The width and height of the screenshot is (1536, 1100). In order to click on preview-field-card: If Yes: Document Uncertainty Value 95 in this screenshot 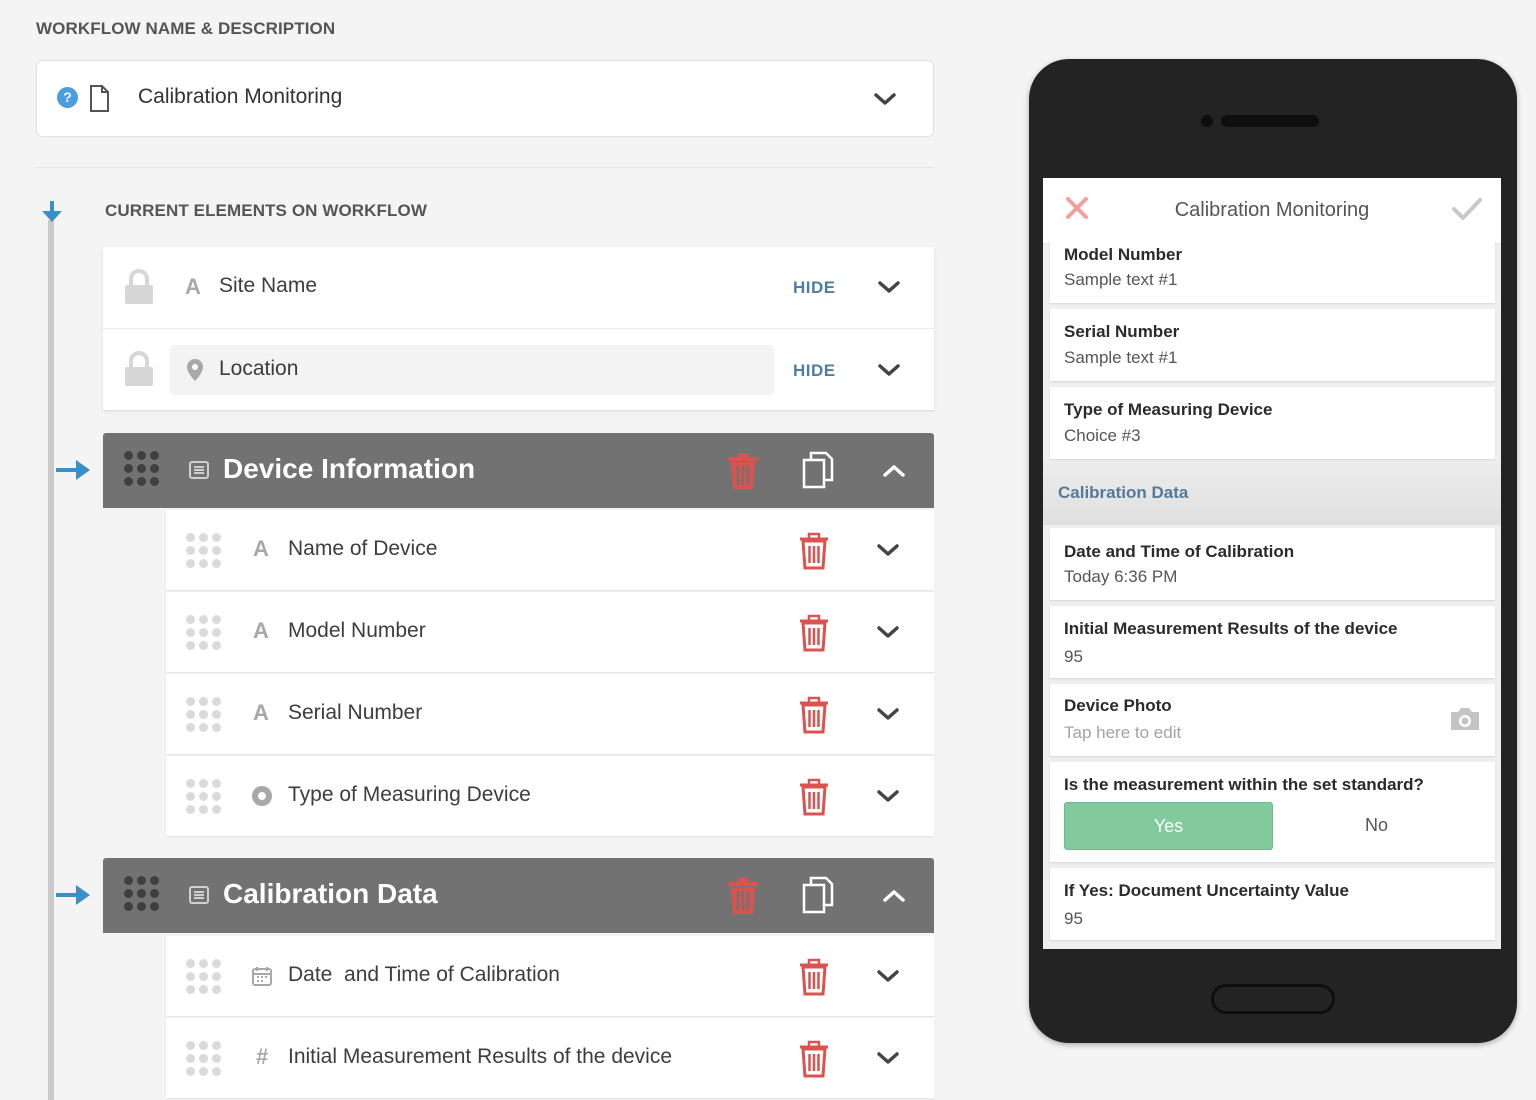, I will do `click(1272, 904)`.